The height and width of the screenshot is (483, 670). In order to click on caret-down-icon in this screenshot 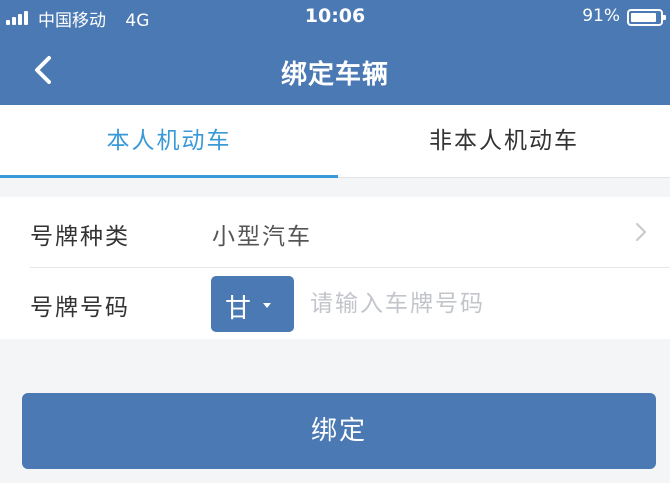, I will do `click(267, 305)`.